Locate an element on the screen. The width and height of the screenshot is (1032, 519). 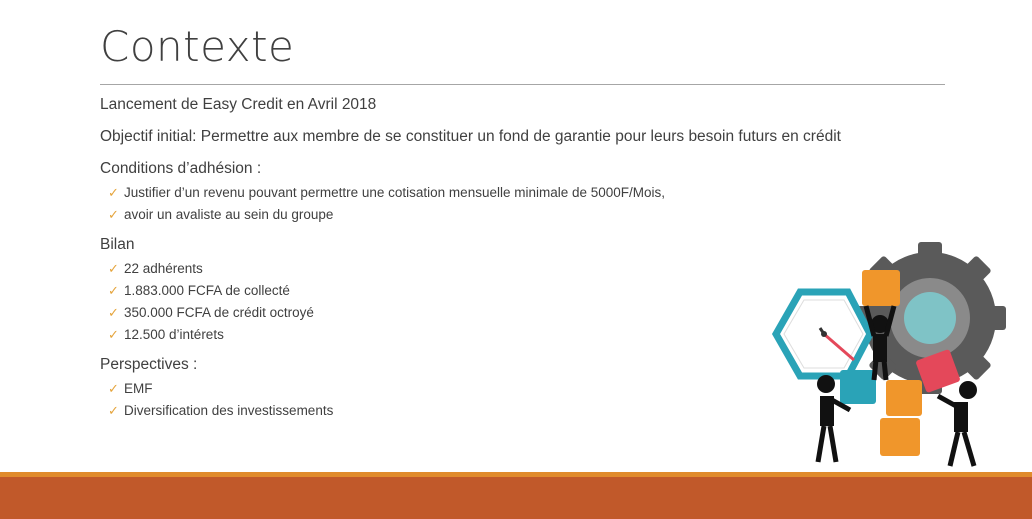
list-item-text: avoir un avaliste au sein du groupe is located at coordinates (229, 214).